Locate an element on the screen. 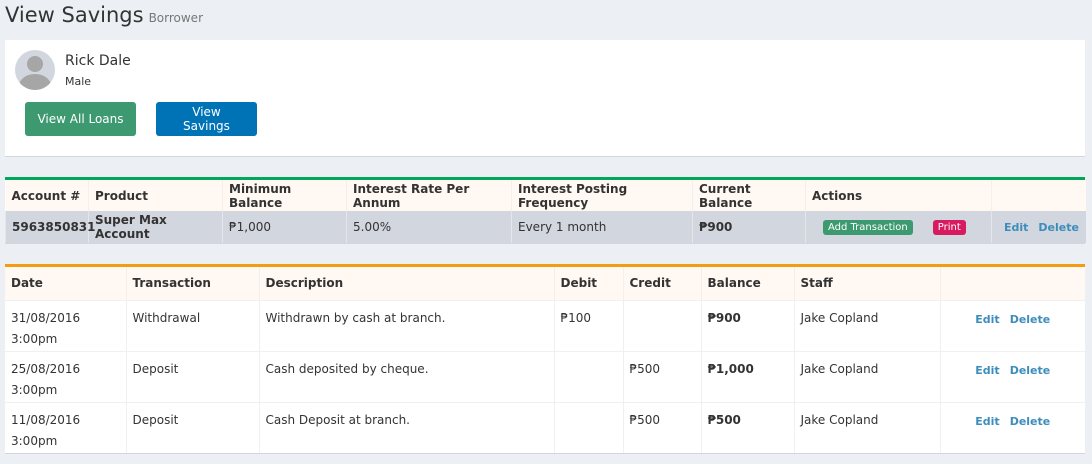  avatar is located at coordinates (35, 70).